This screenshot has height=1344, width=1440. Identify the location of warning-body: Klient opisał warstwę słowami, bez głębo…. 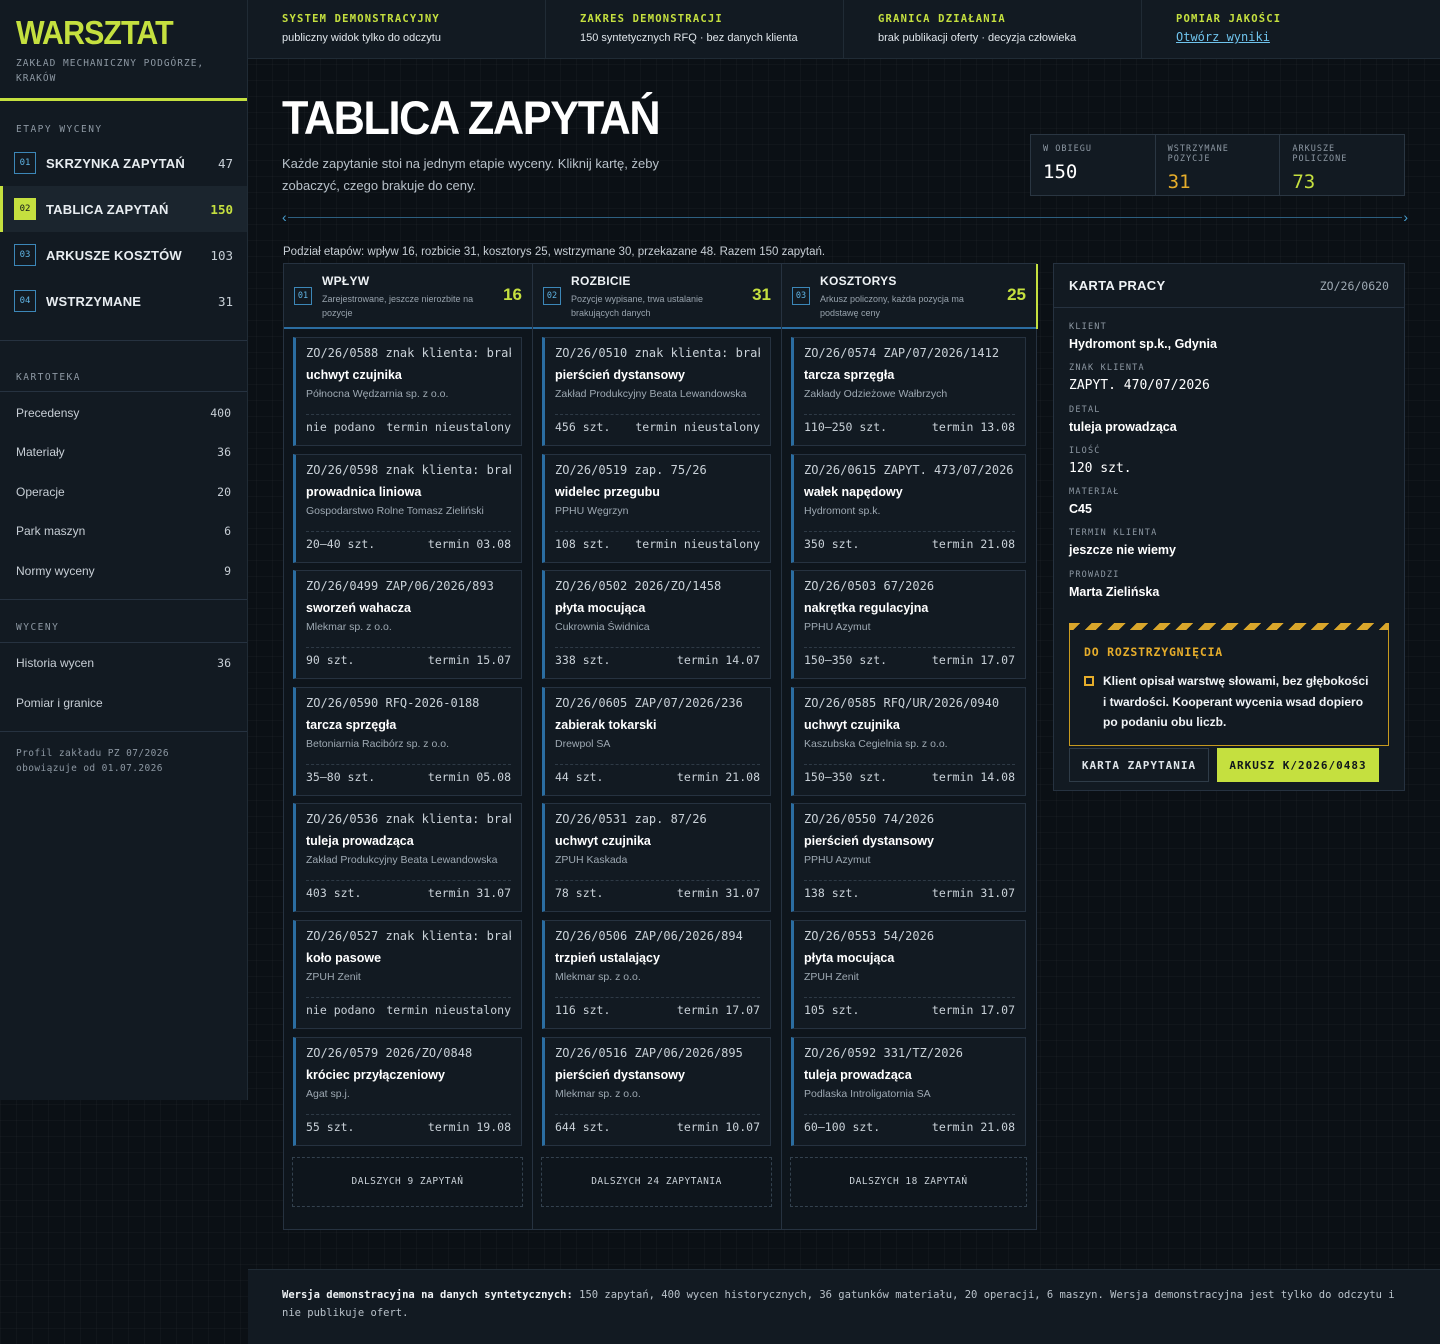
(1229, 702).